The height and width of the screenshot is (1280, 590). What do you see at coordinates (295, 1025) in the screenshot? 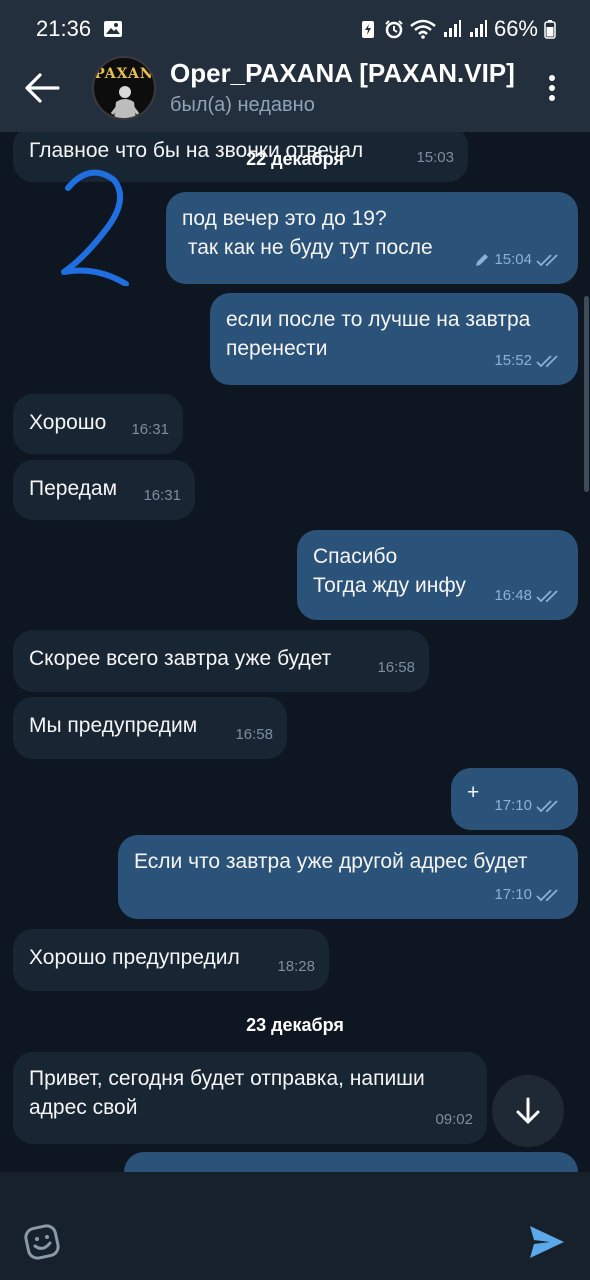
I see `date-separator: 23 декабря` at bounding box center [295, 1025].